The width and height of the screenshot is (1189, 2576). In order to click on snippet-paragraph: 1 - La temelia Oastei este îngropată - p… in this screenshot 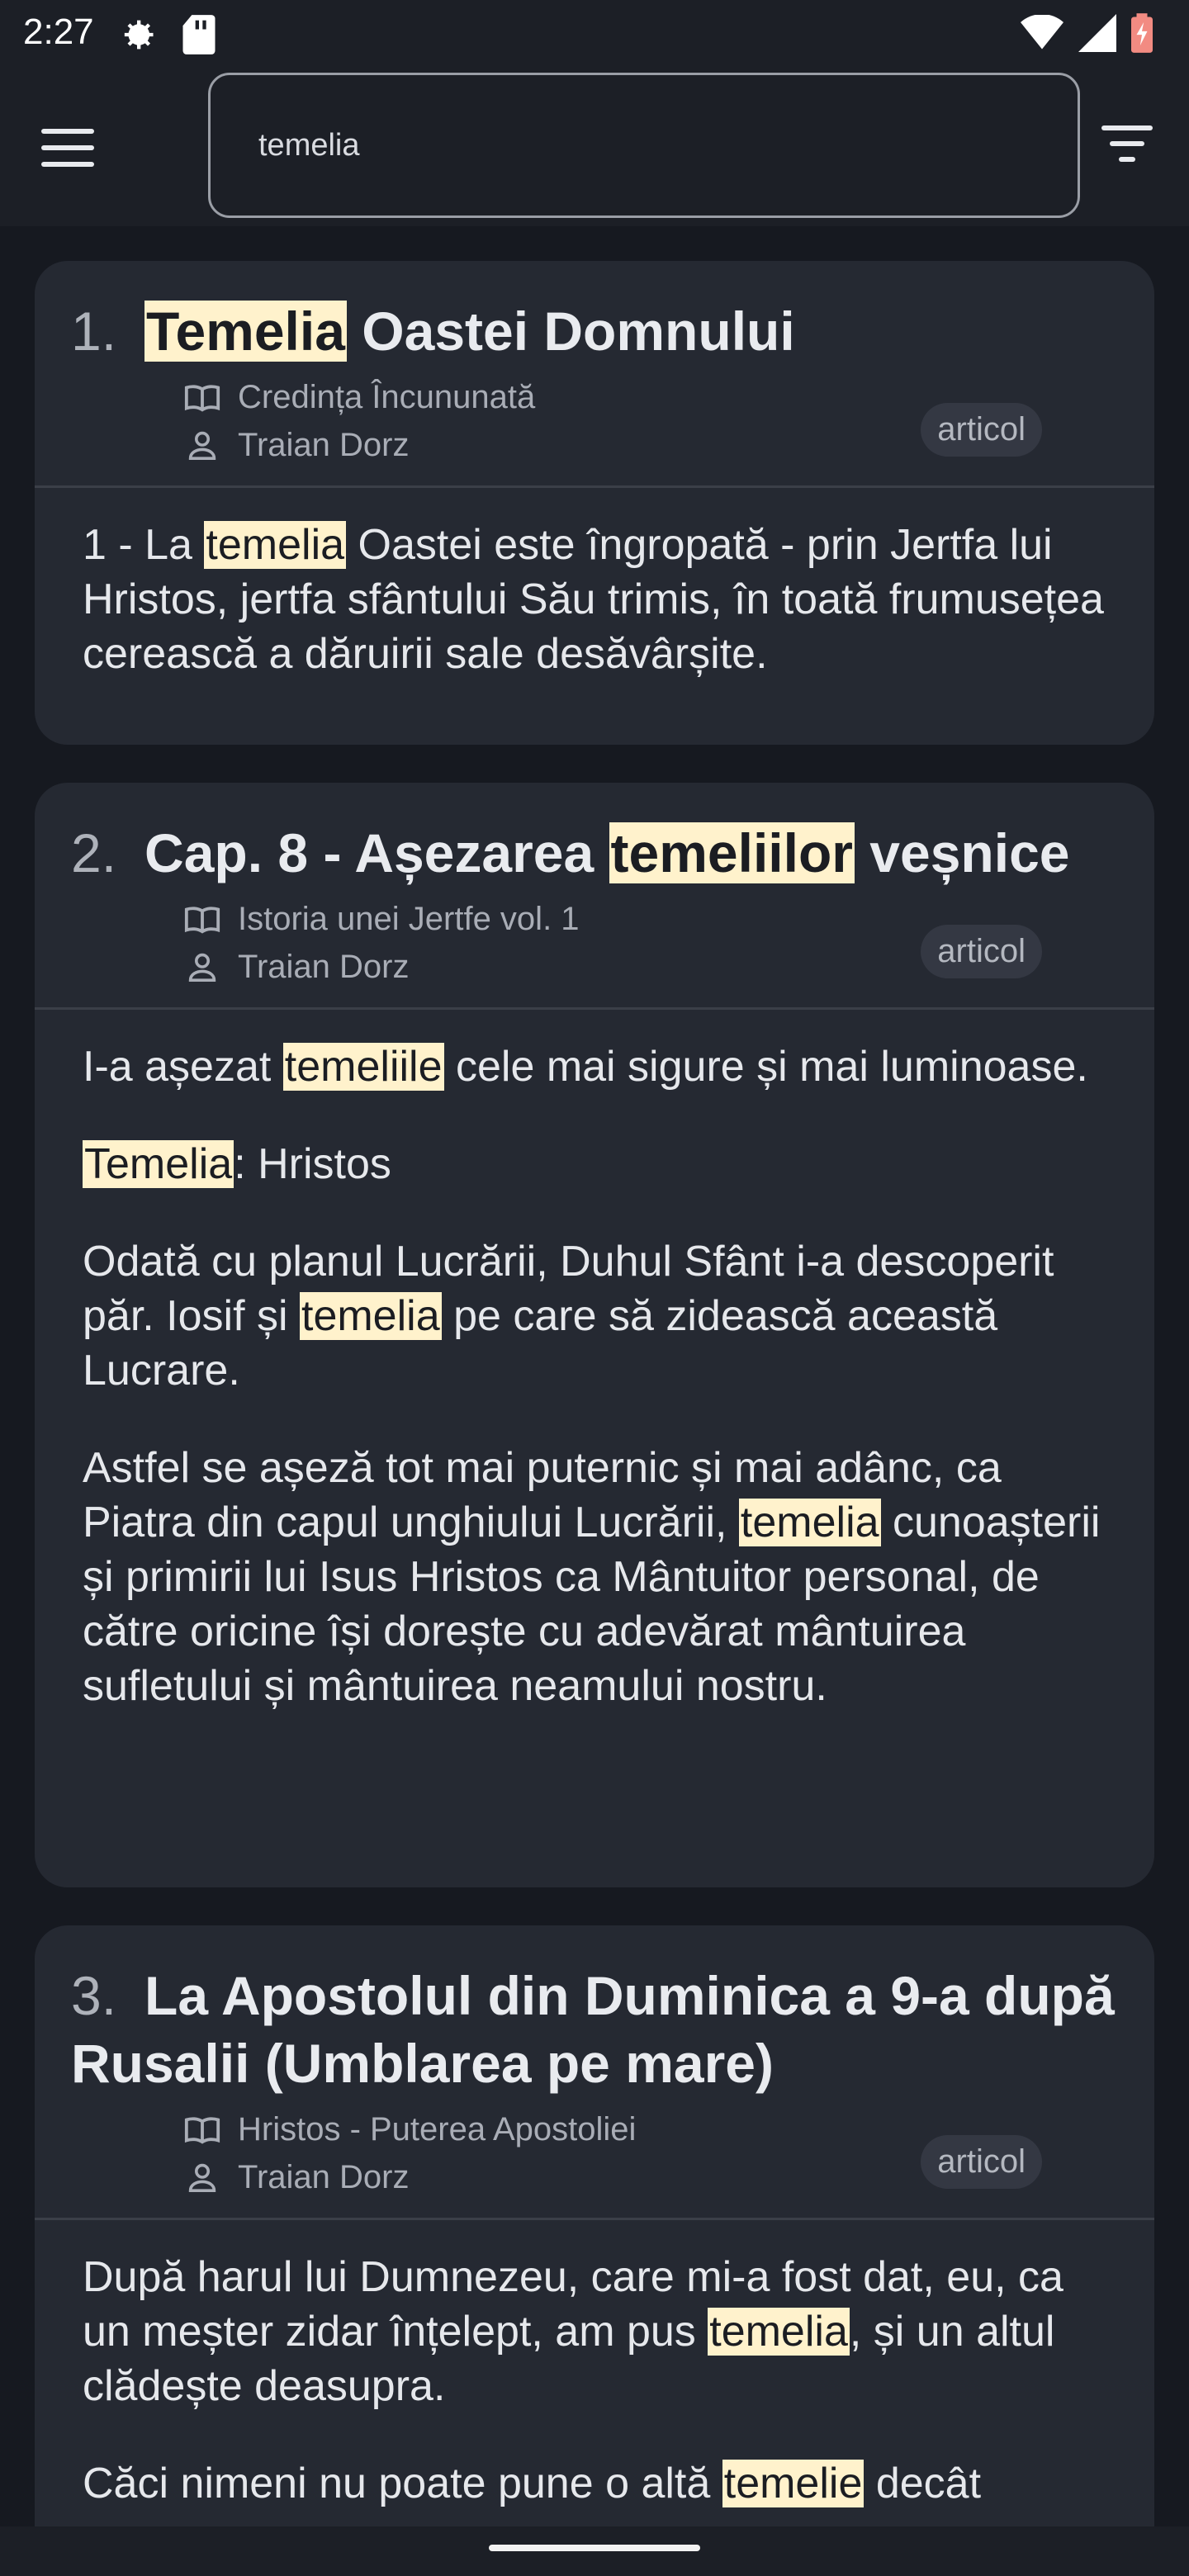, I will do `click(593, 599)`.